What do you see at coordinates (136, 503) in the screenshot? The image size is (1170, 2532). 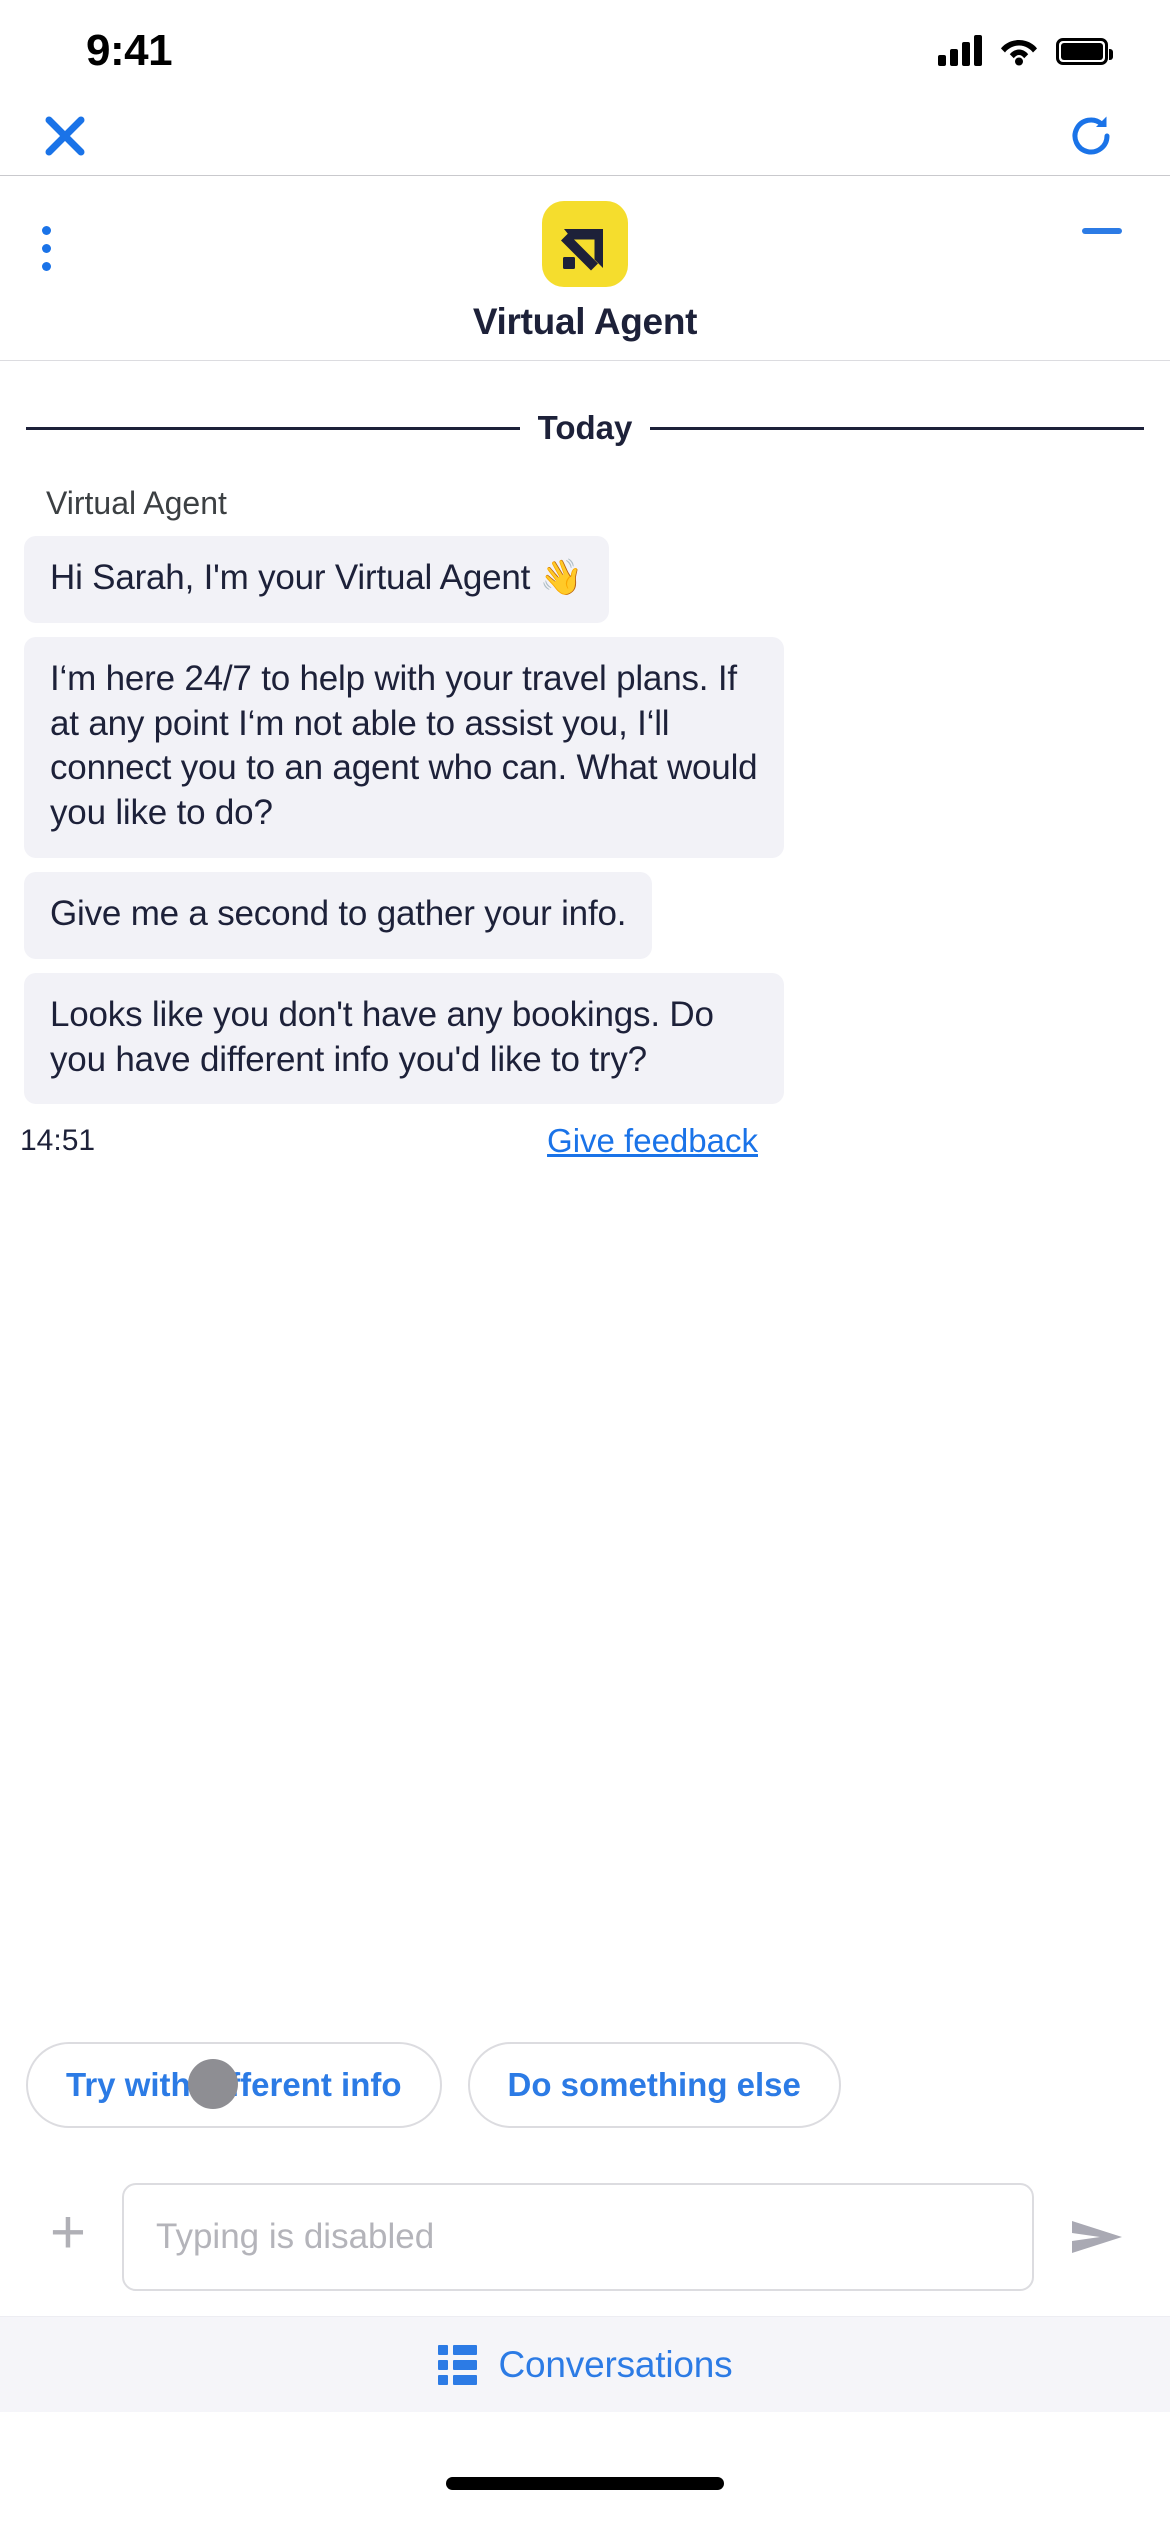 I see `message-sender-name: Virtual Agent` at bounding box center [136, 503].